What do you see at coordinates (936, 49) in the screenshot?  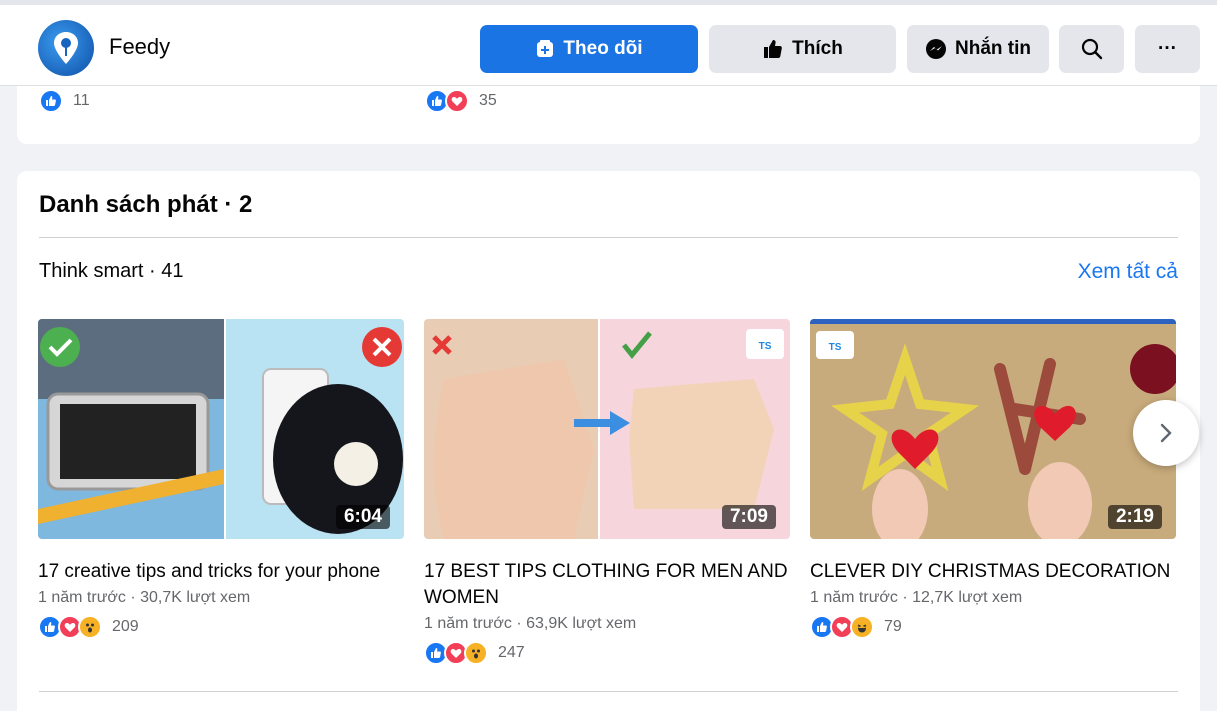 I see `messenger-icon` at bounding box center [936, 49].